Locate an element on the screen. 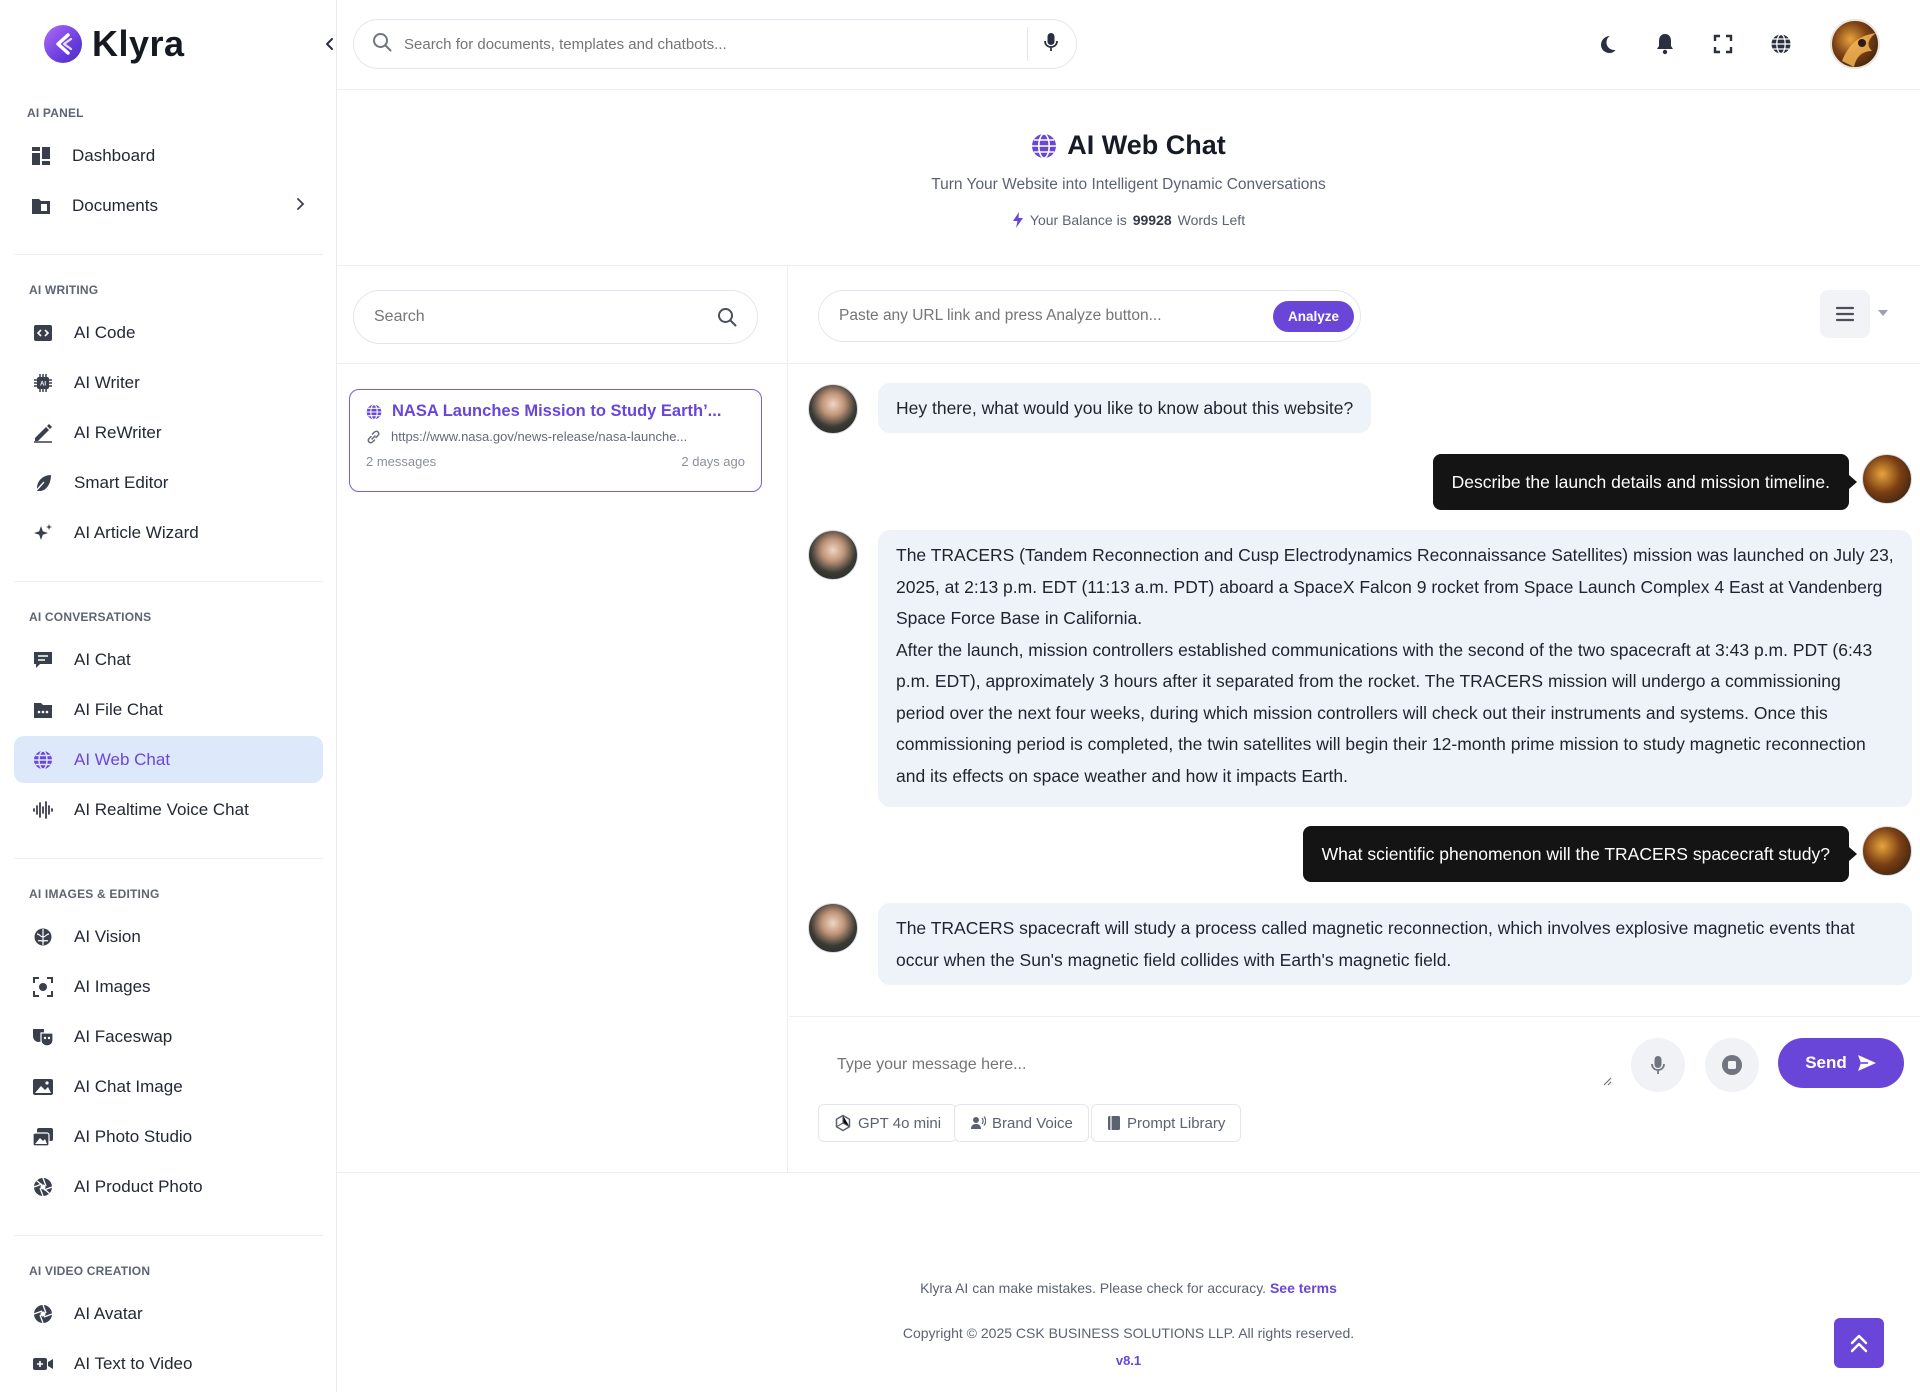 This screenshot has width=1920, height=1392. sidebar-item-ai-product-photo: AI Product Photo is located at coordinates (168, 1186).